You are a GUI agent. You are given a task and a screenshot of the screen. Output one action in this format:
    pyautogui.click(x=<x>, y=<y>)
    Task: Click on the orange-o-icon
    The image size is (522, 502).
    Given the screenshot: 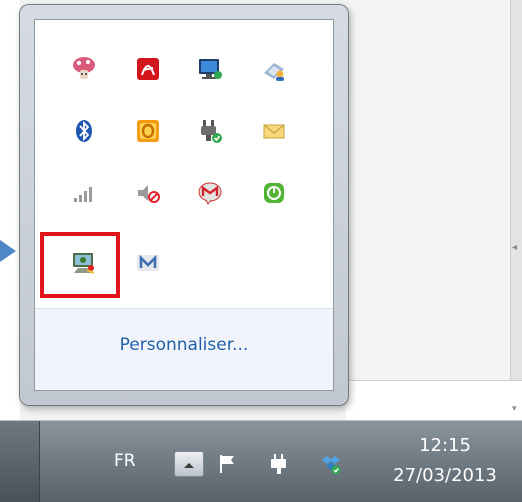 What is the action you would take?
    pyautogui.click(x=148, y=131)
    